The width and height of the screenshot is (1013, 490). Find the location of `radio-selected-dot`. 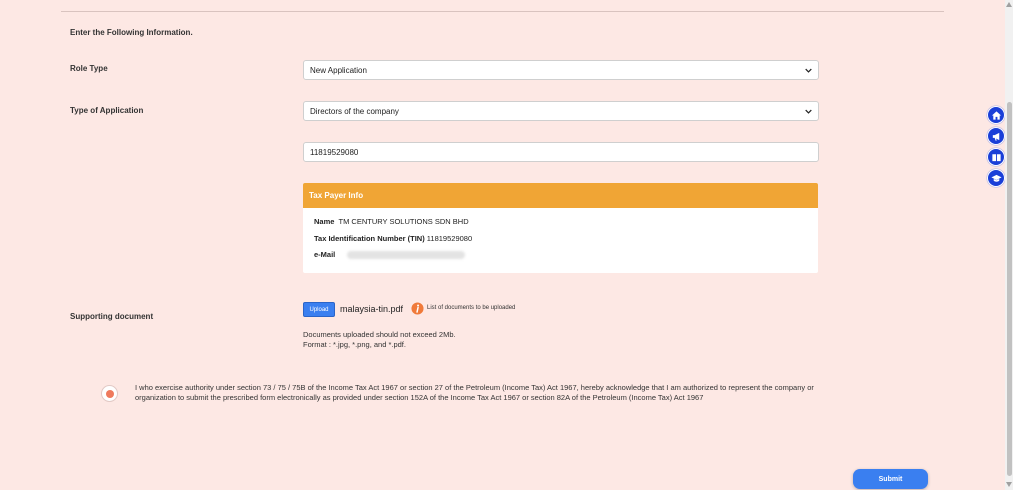

radio-selected-dot is located at coordinates (109, 393).